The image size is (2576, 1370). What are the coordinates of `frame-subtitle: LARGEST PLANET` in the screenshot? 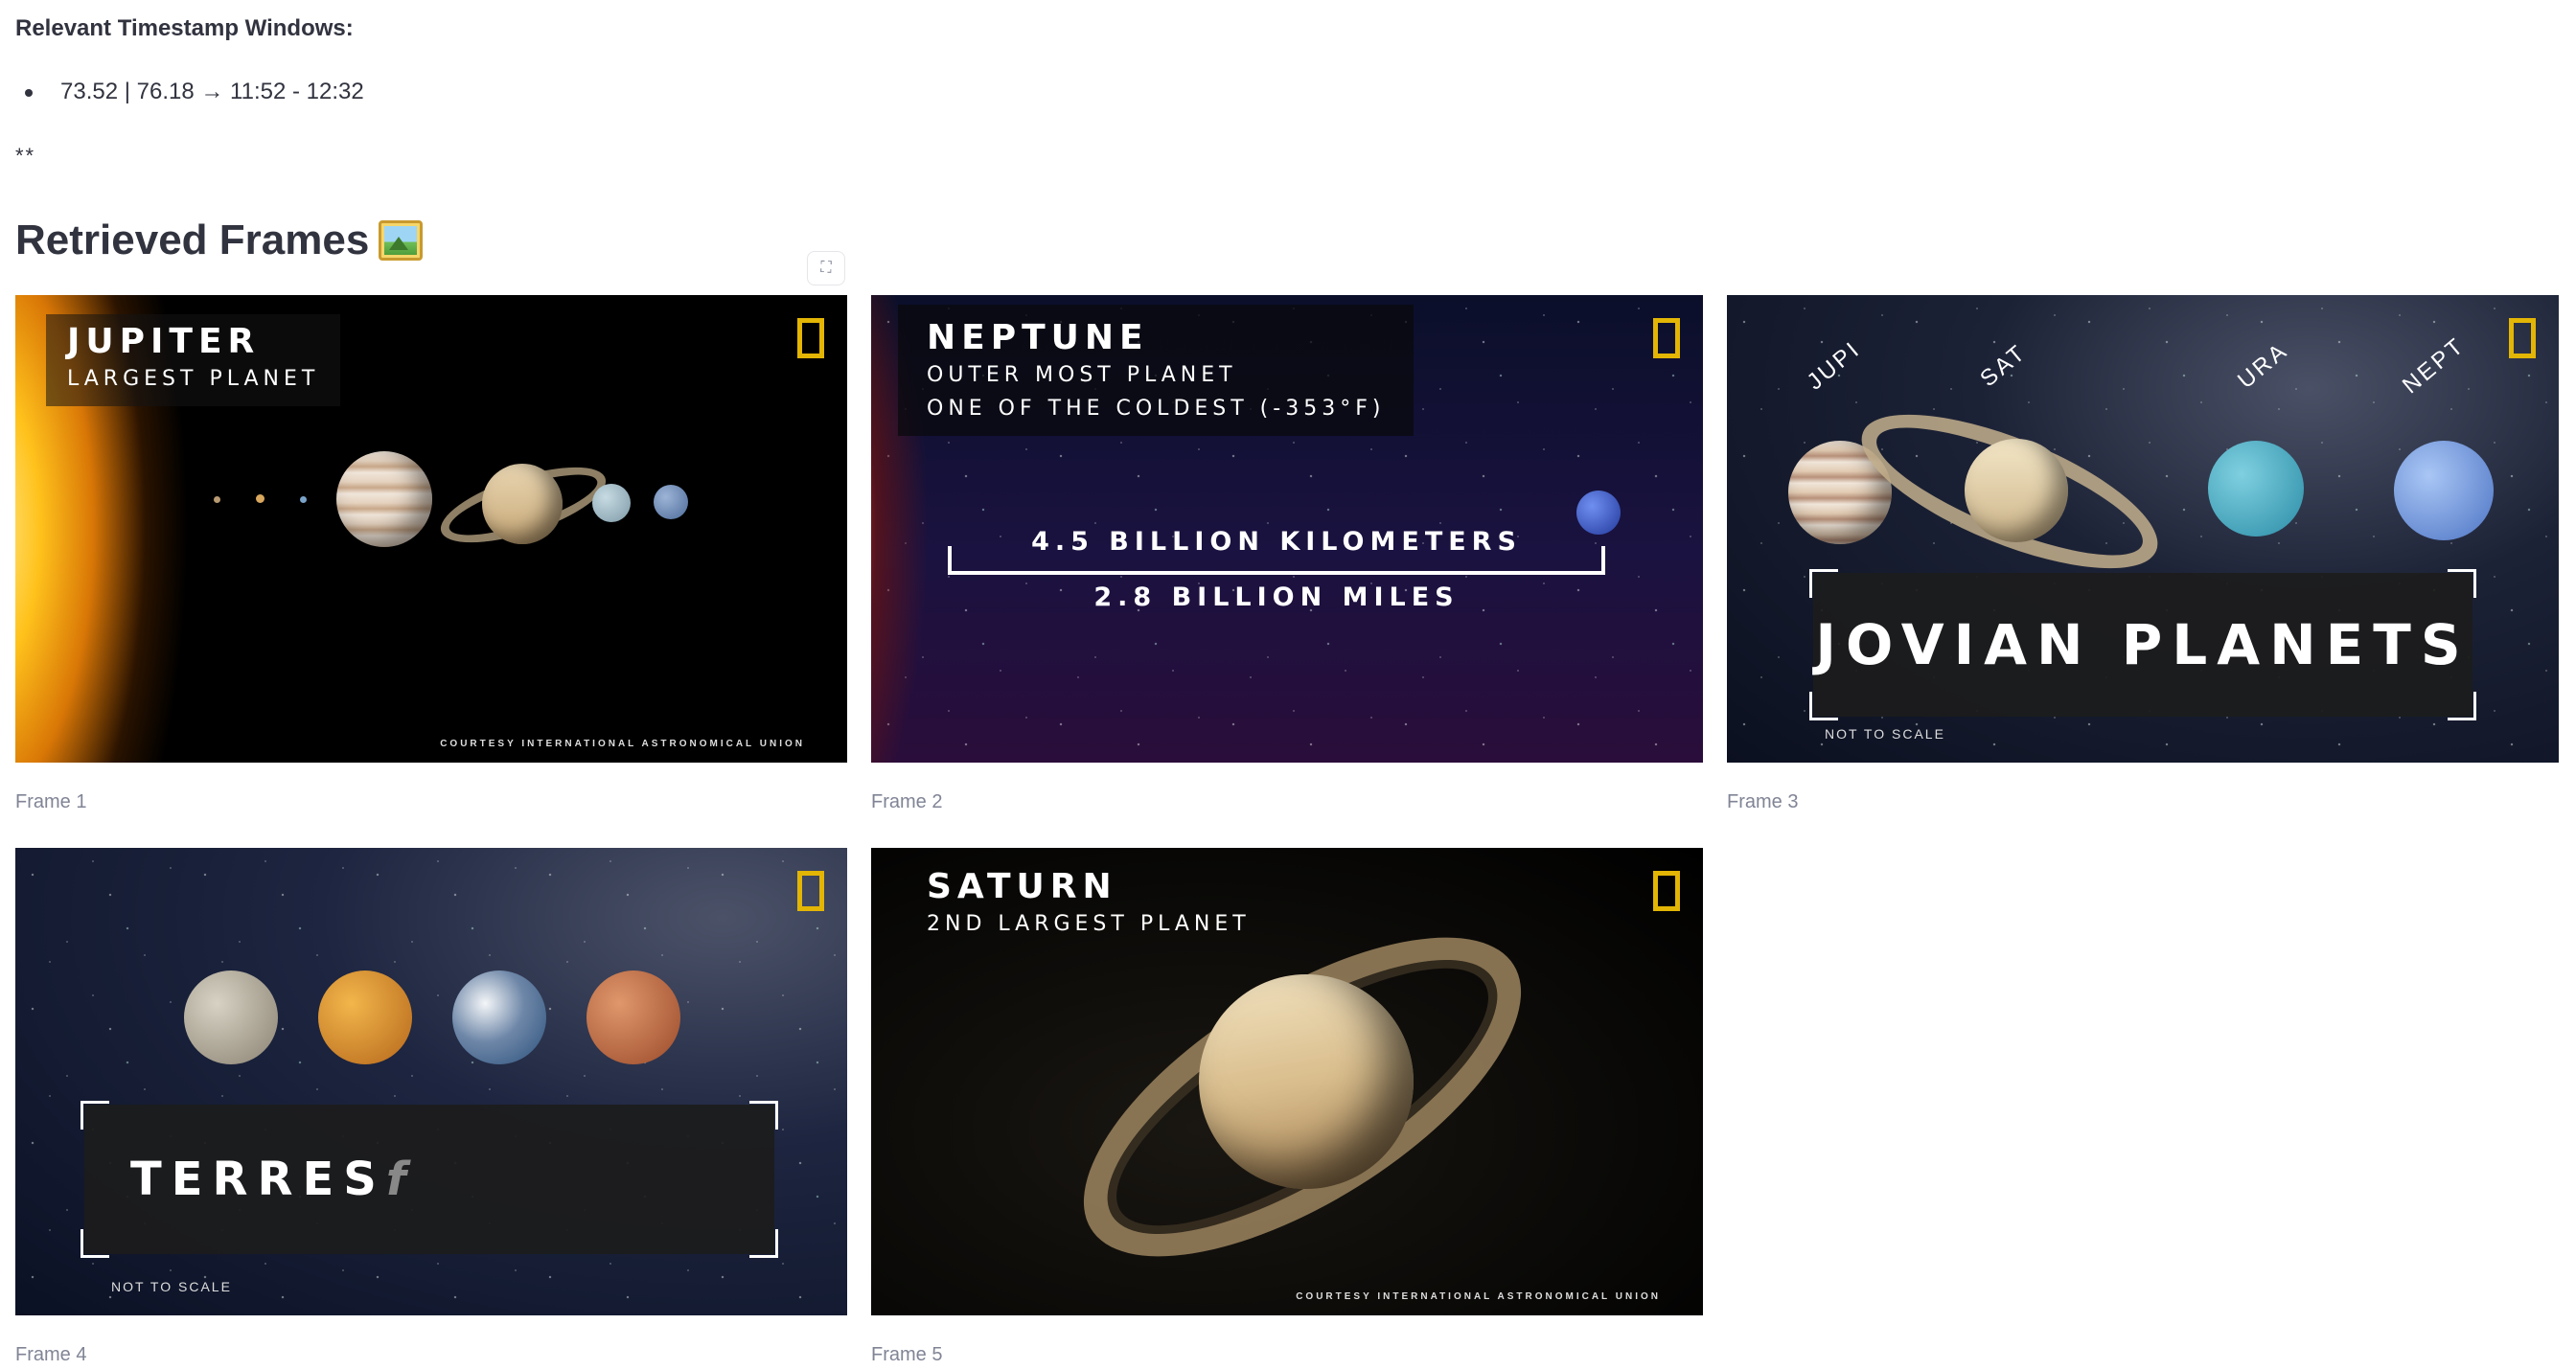 It's located at (193, 379).